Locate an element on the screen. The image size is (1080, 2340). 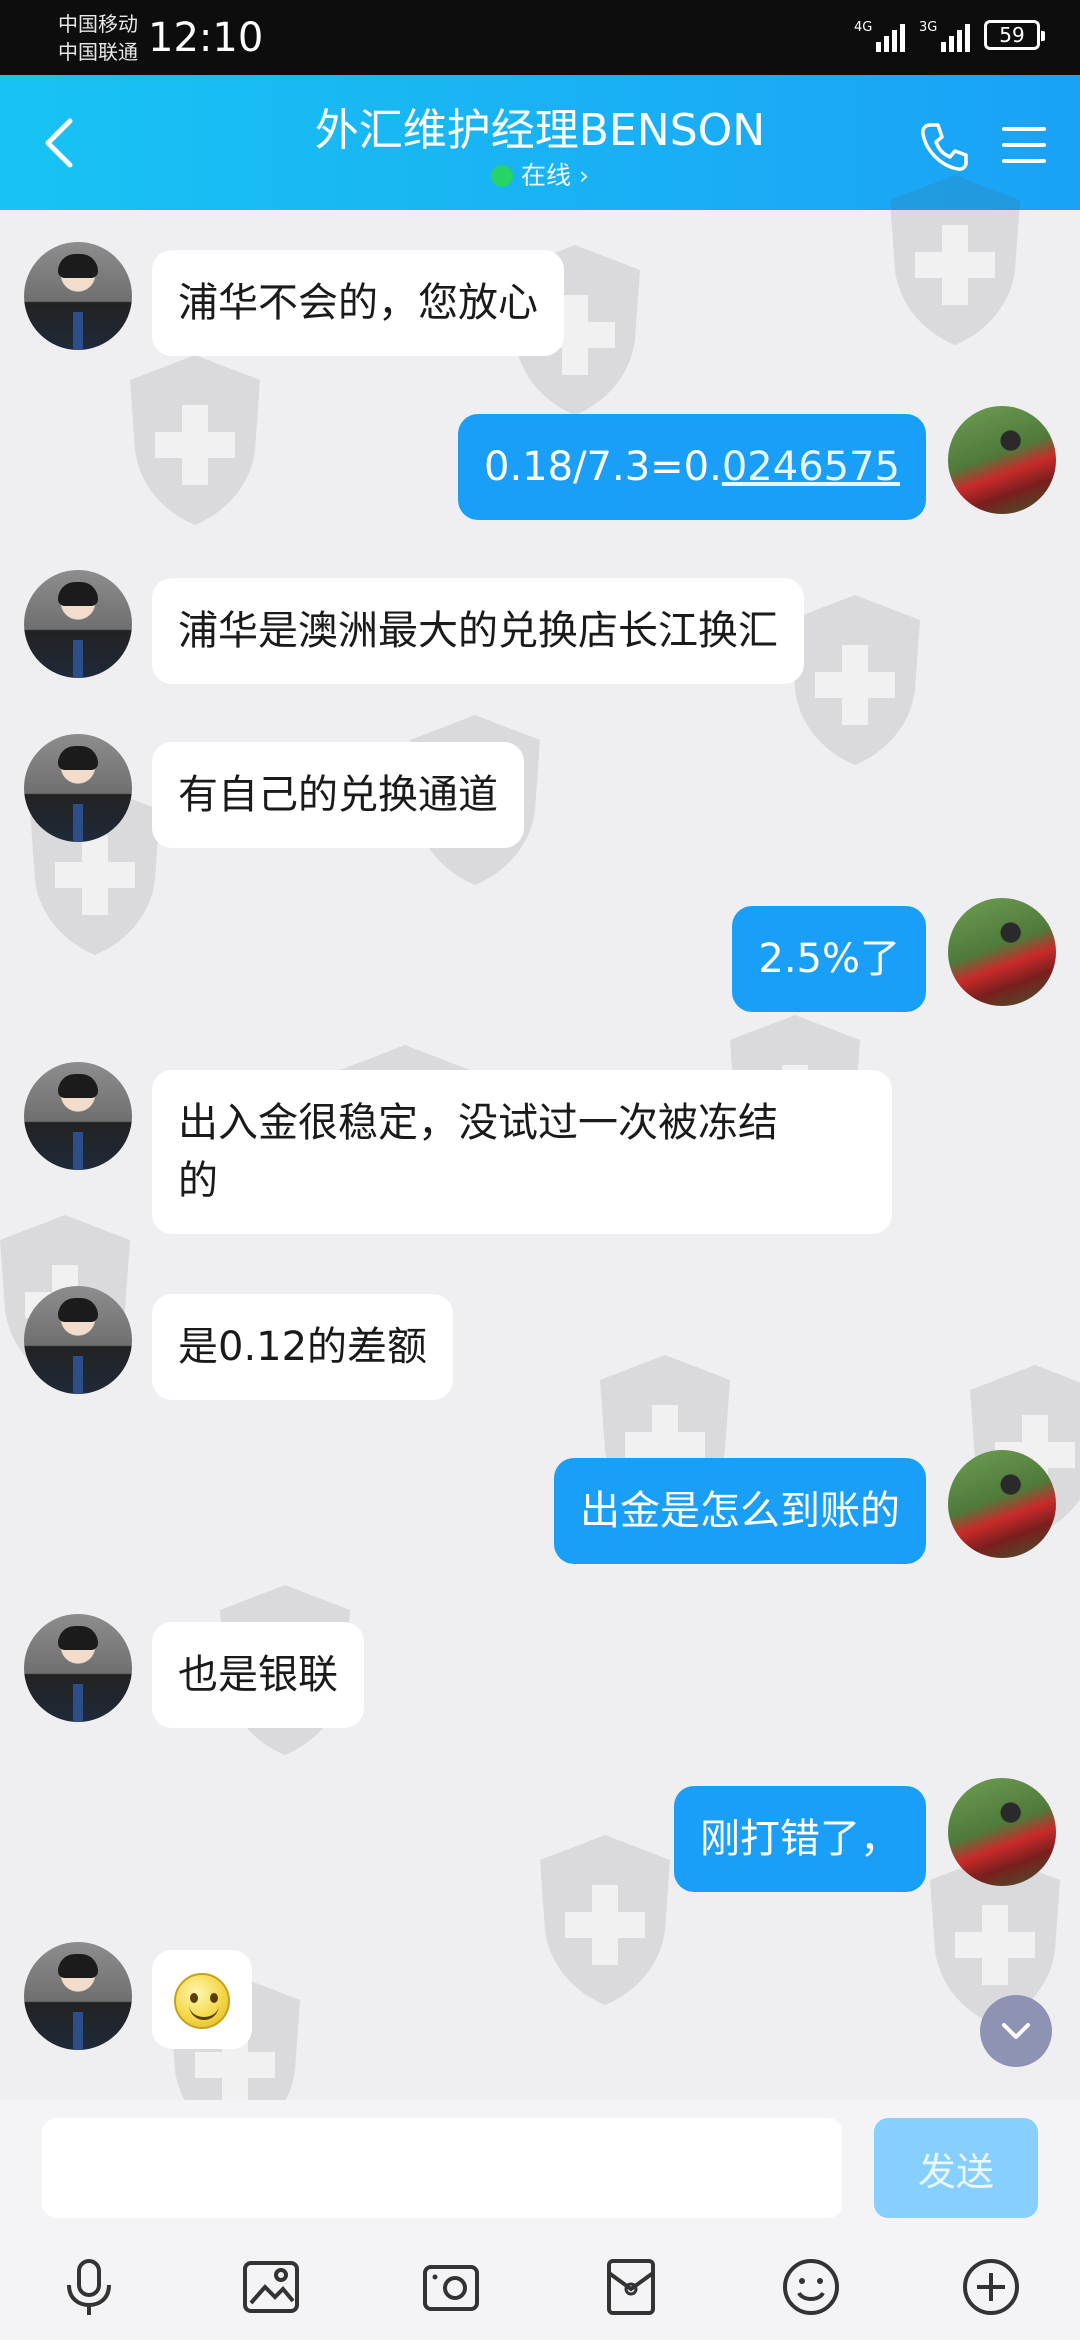
scroll-to-bottom-button is located at coordinates (1016, 2031).